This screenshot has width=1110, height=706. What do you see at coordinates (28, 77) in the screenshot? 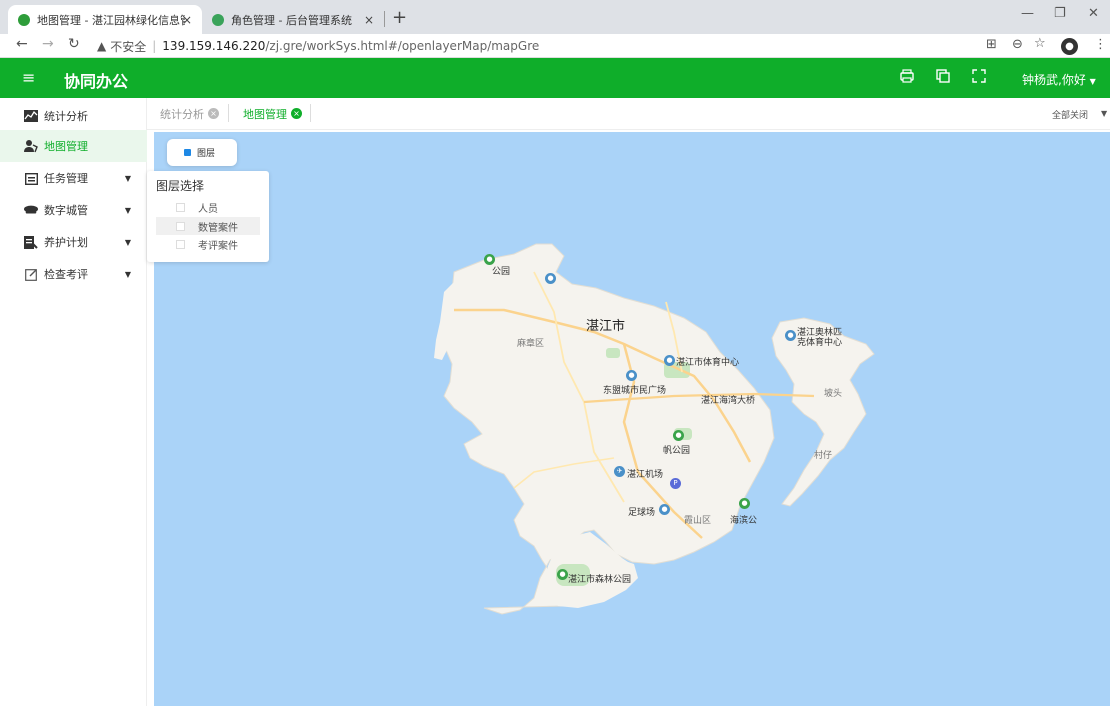
I see `hamburger-menu-icon: ≡` at bounding box center [28, 77].